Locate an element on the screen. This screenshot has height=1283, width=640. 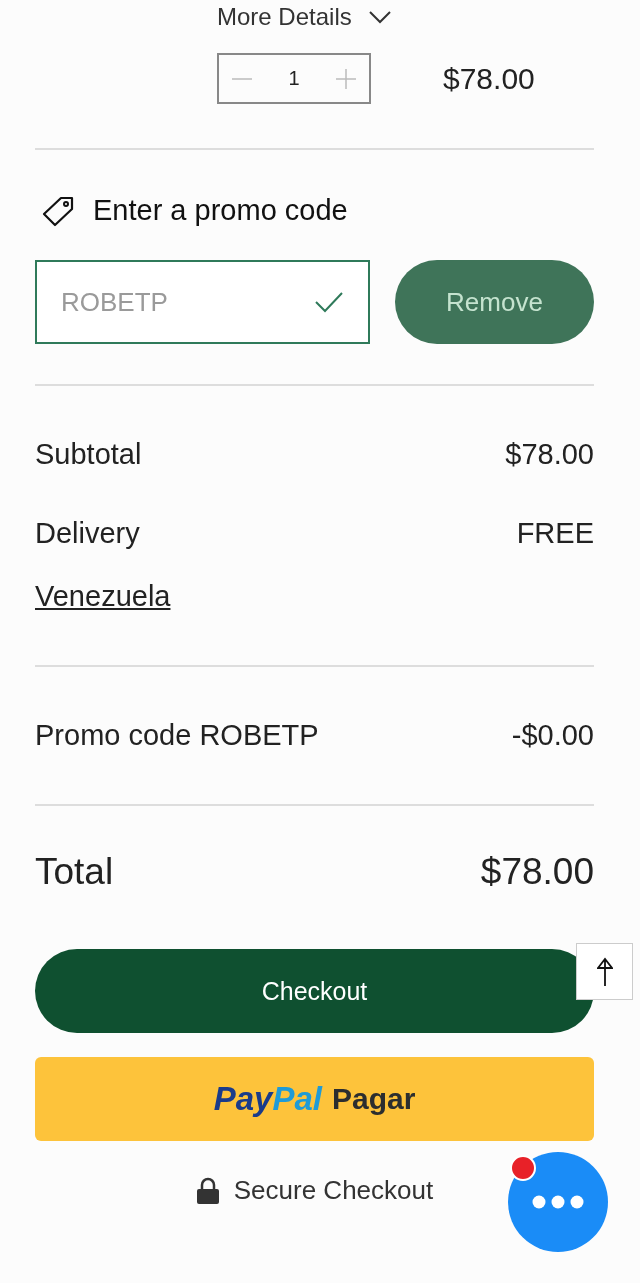
more-icon is located at coordinates (558, 1202).